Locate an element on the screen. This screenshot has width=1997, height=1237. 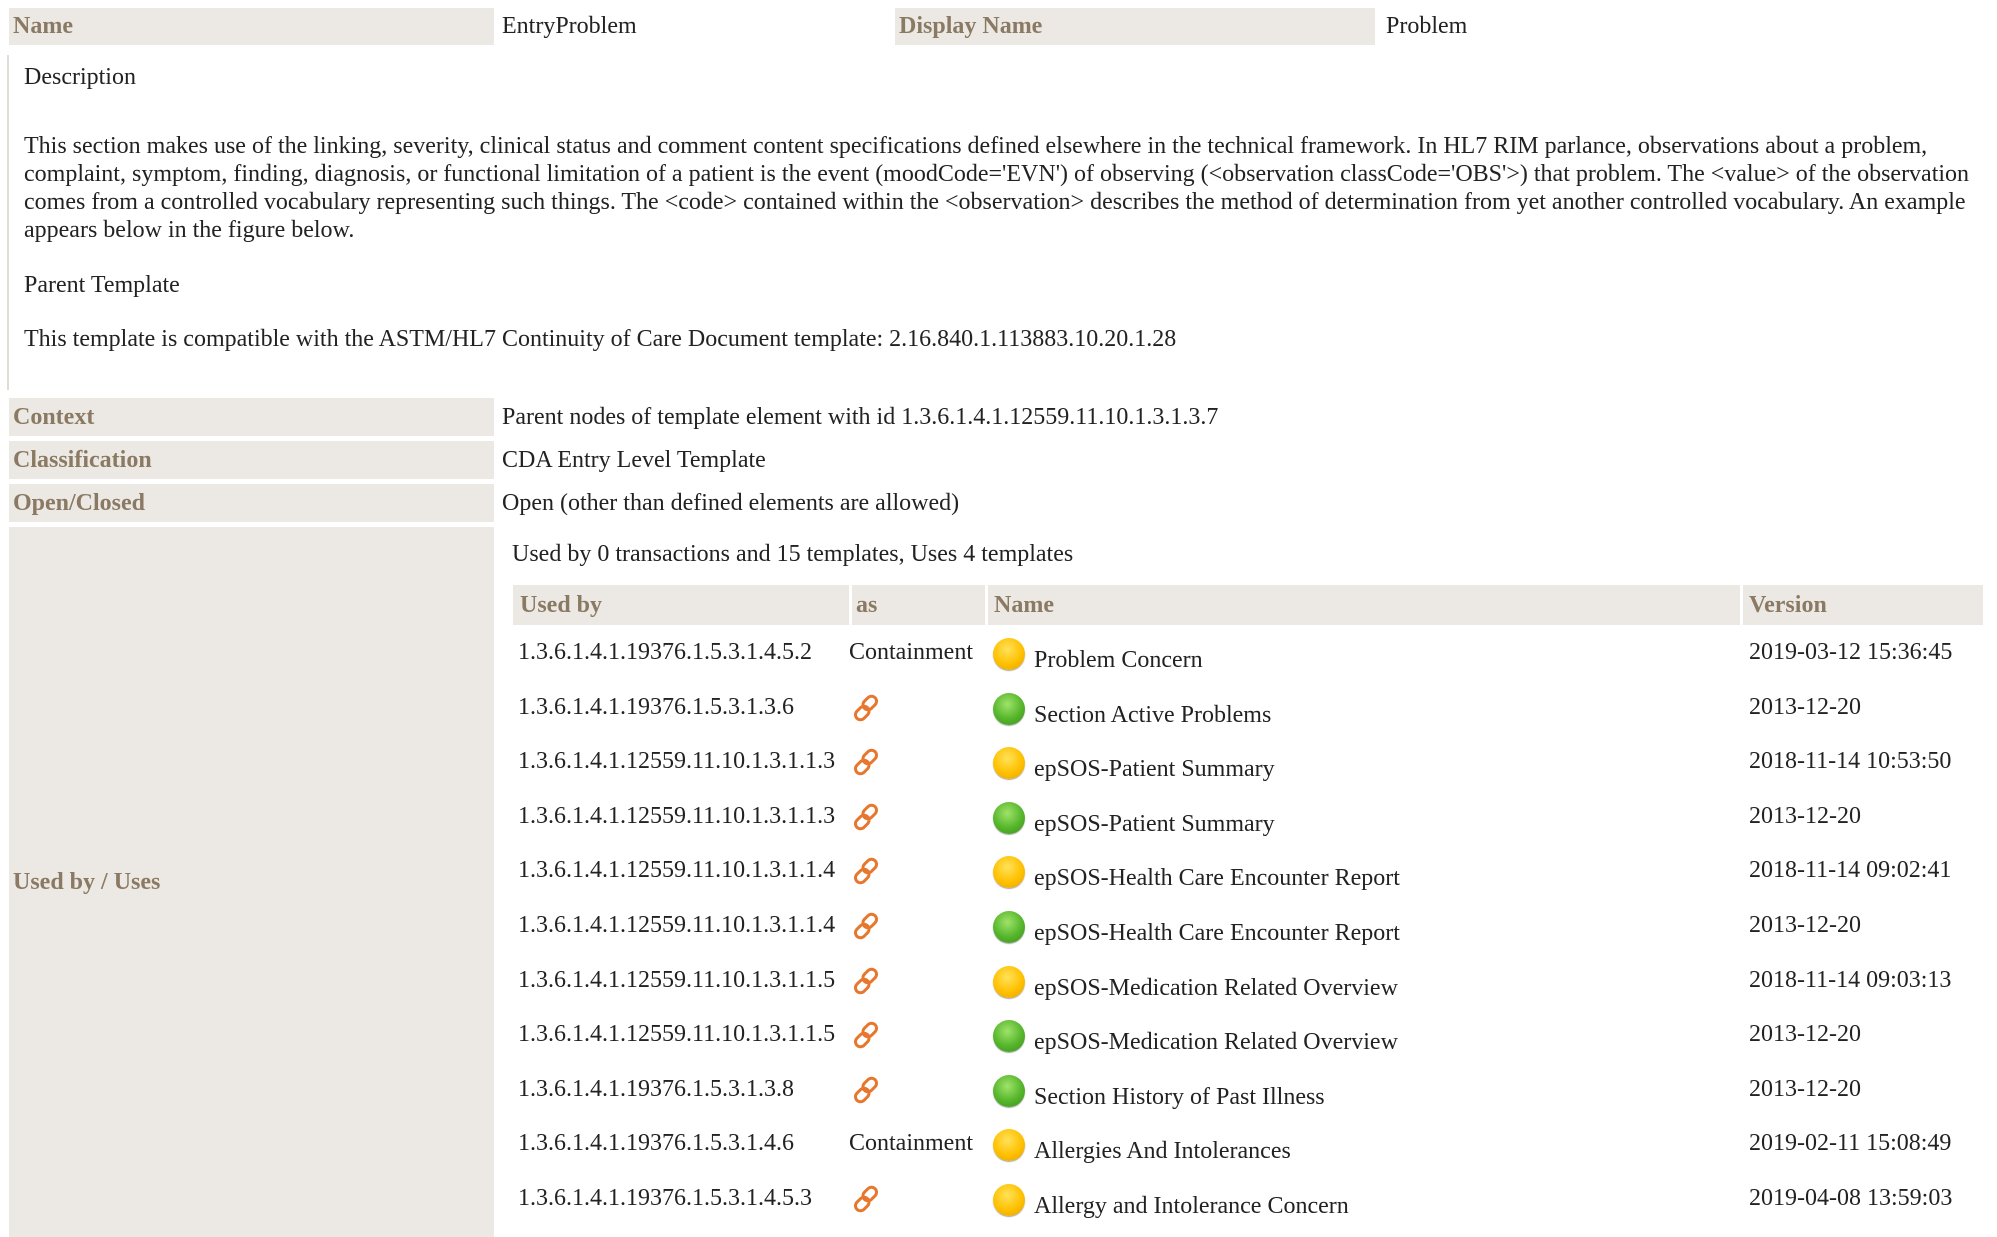
template-version: 2019-02-11 15:08:49 is located at coordinates (1850, 1143).